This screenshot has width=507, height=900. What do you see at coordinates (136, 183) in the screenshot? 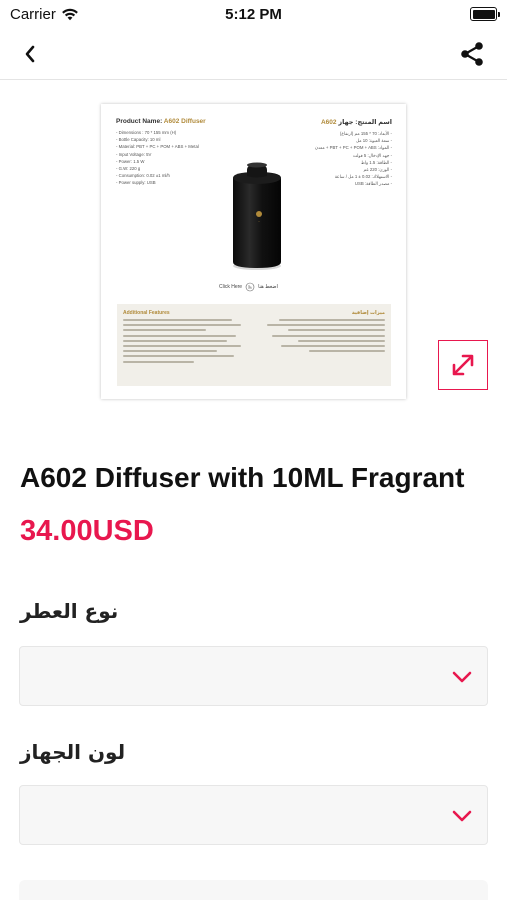
I see `spec-line: - Power supply: USB` at bounding box center [136, 183].